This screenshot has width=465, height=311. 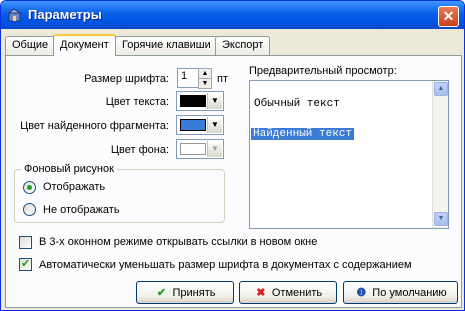 What do you see at coordinates (232, 15) in the screenshot?
I see `title-bar: Параметры ✕` at bounding box center [232, 15].